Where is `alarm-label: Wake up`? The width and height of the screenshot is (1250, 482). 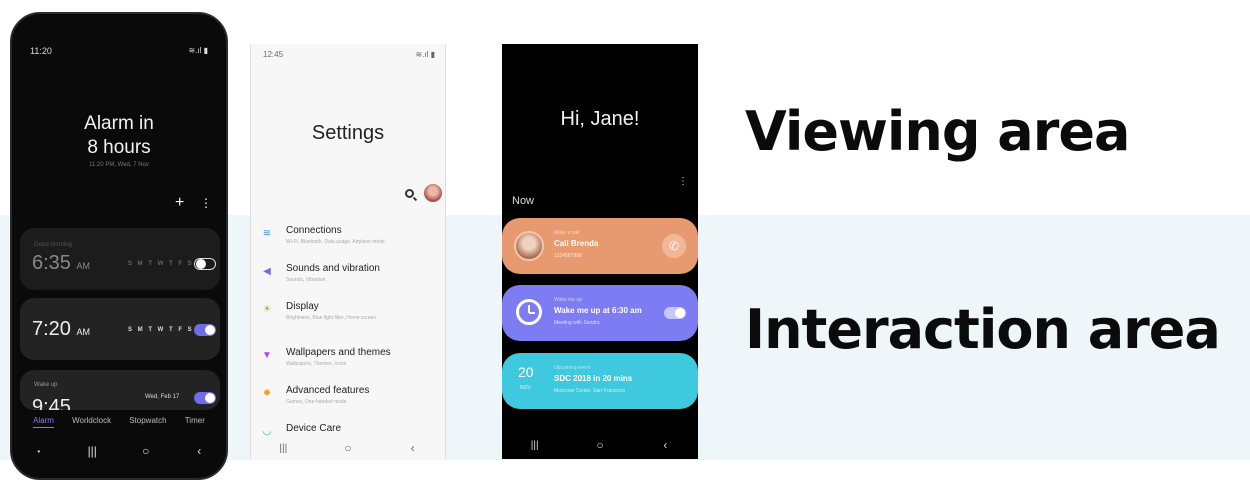
alarm-label: Wake up is located at coordinates (46, 385).